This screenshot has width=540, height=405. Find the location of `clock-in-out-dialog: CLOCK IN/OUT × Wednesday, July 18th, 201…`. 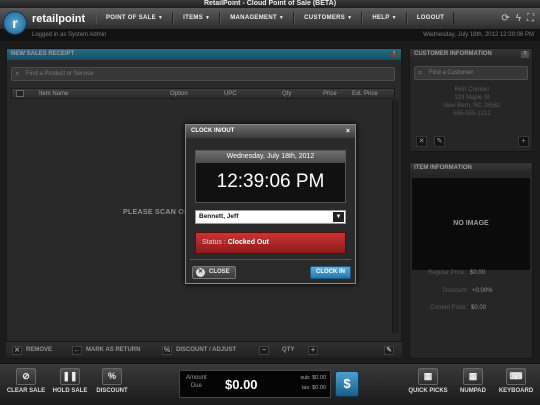

clock-in-out-dialog: CLOCK IN/OUT × Wednesday, July 18th, 201… is located at coordinates (270, 204).